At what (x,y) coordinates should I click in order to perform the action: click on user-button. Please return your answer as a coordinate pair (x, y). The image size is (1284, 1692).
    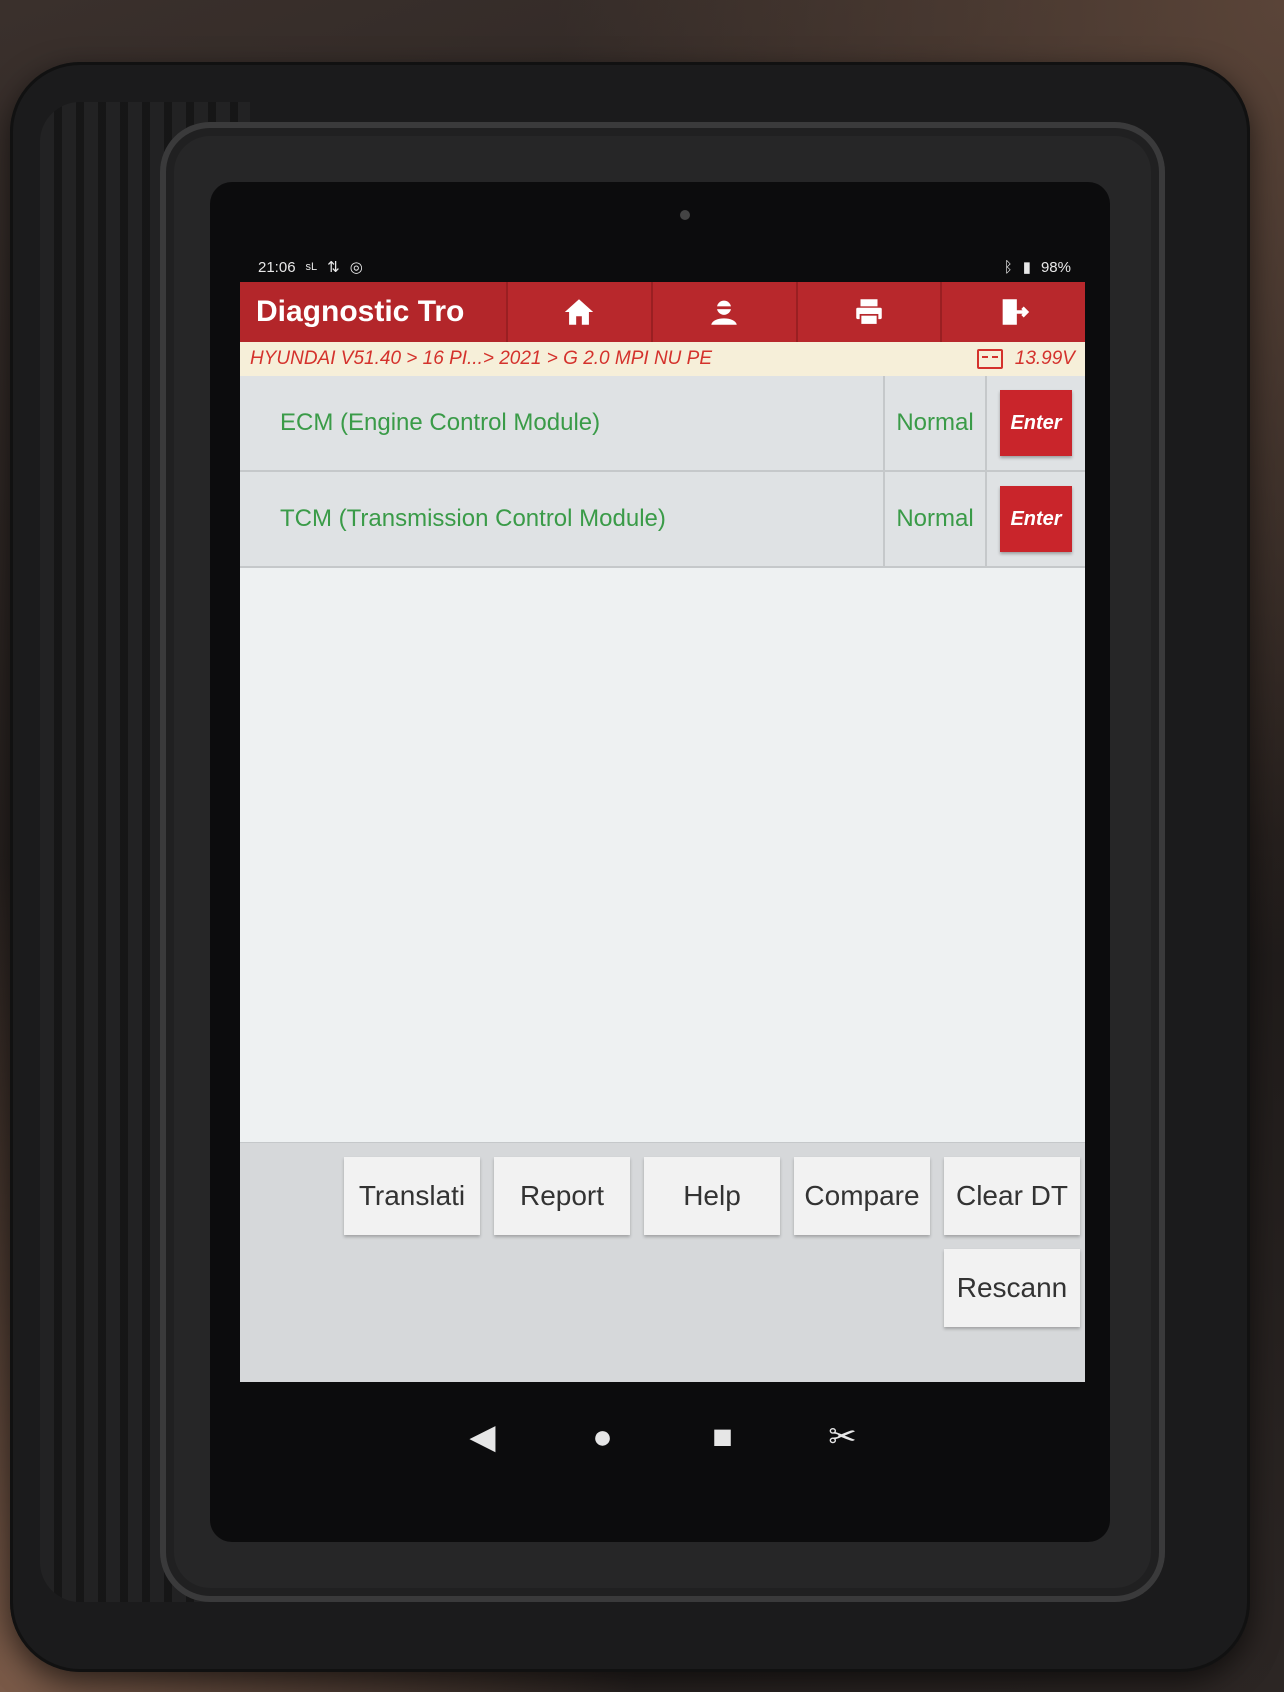
    Looking at the image, I should click on (723, 312).